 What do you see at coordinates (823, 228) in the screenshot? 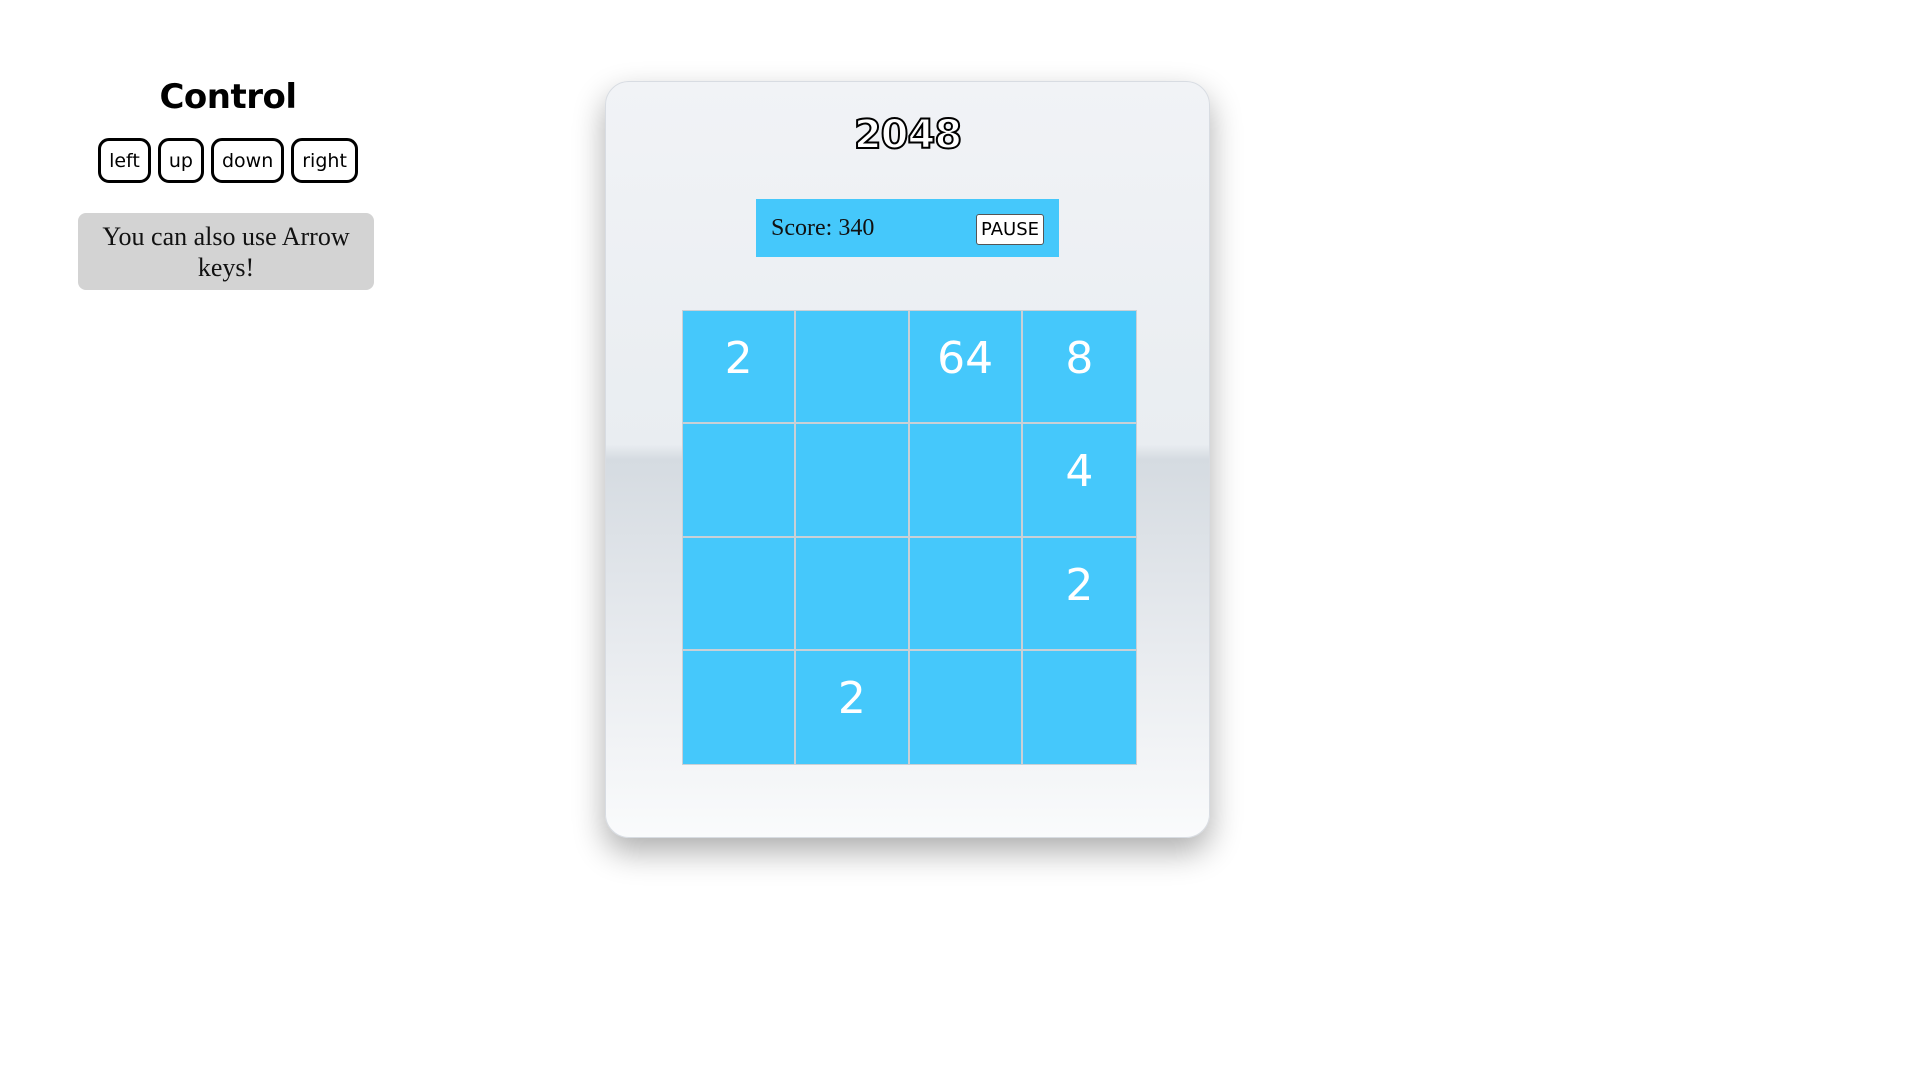
I see `score-display: Score: 340` at bounding box center [823, 228].